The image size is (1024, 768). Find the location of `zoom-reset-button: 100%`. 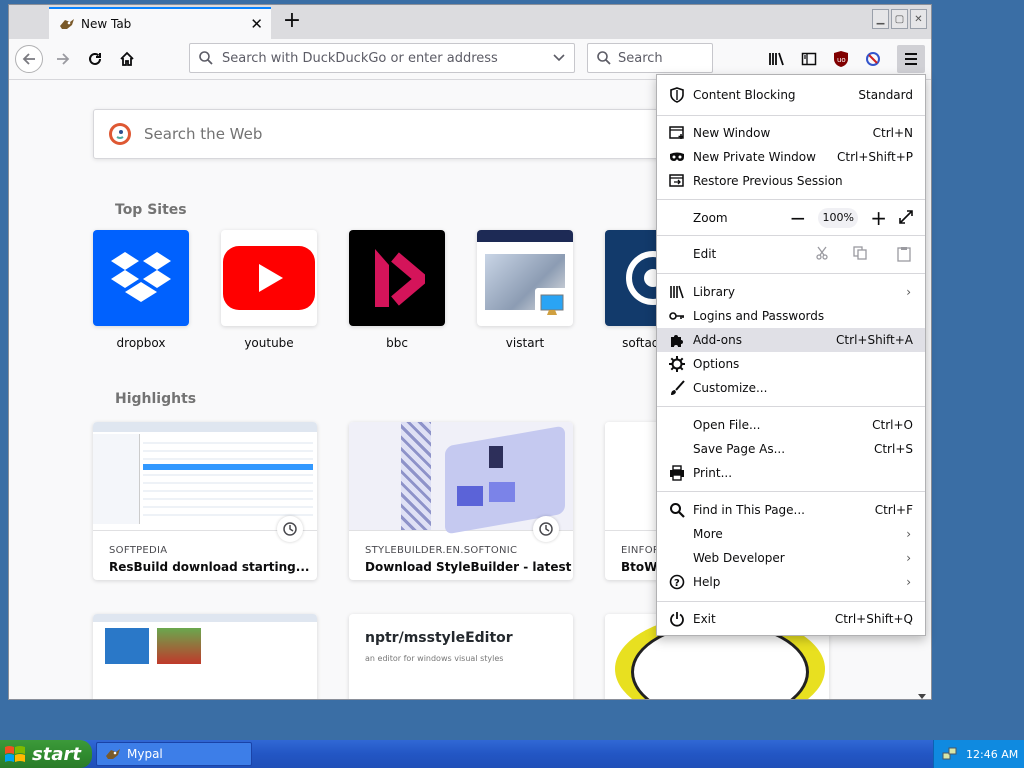

zoom-reset-button: 100% is located at coordinates (838, 218).